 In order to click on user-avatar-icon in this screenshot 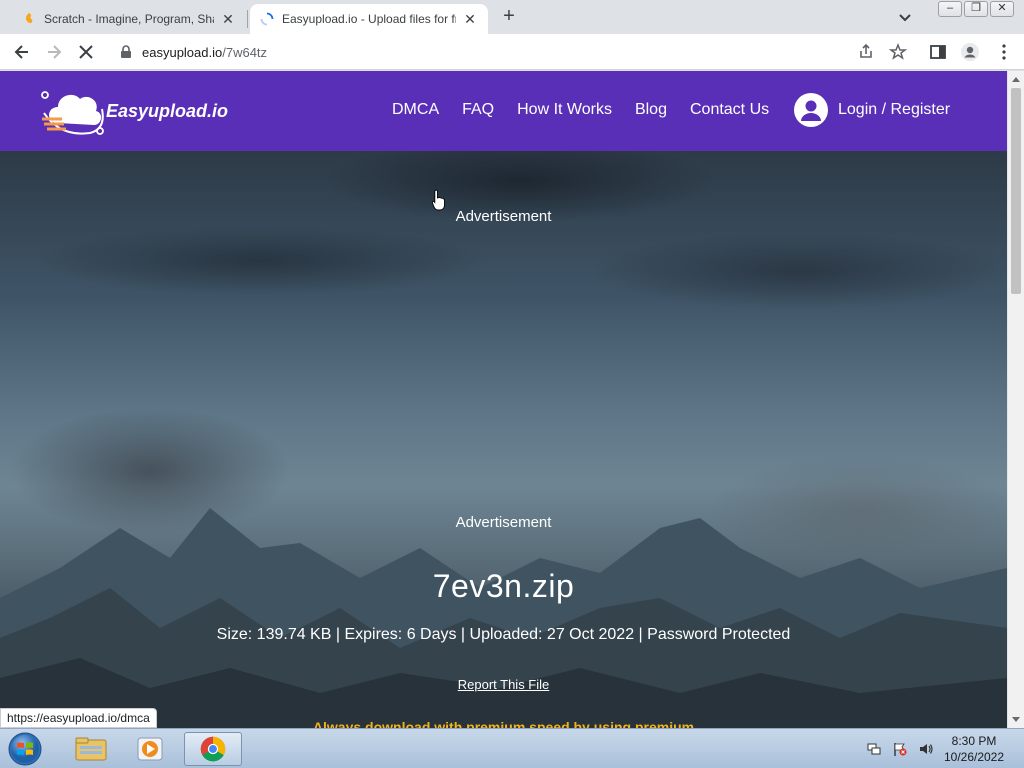, I will do `click(811, 110)`.